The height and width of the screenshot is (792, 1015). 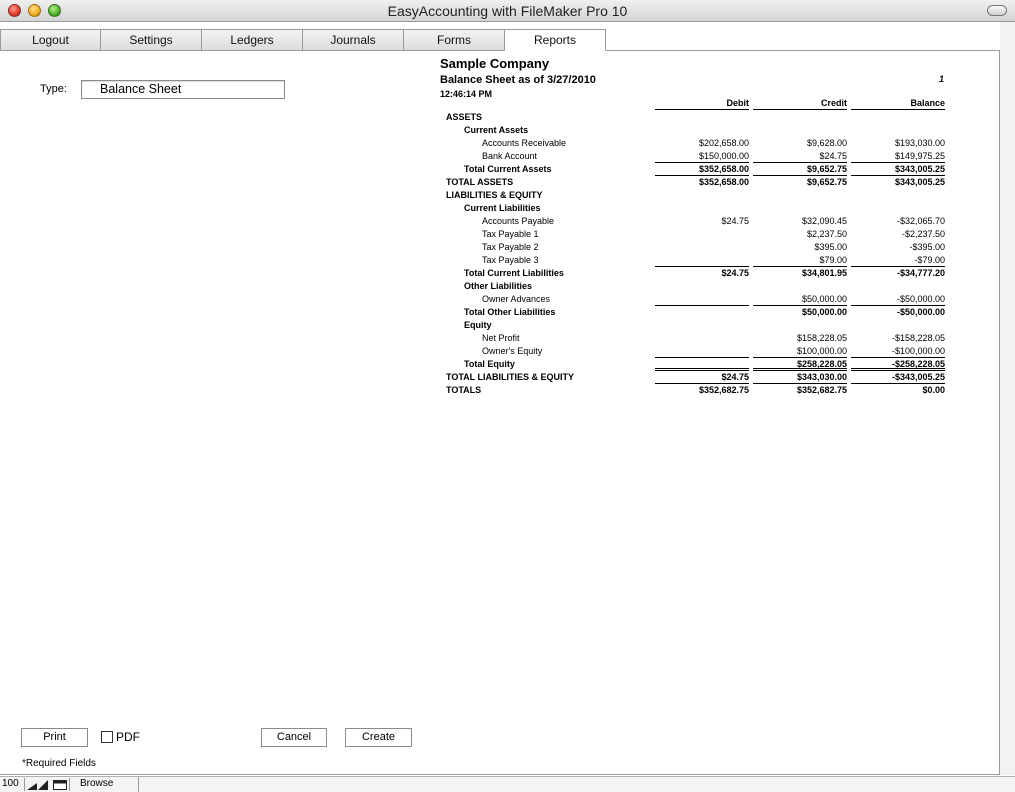 What do you see at coordinates (800, 377) in the screenshot?
I see `row-credit-value: $343,030.00` at bounding box center [800, 377].